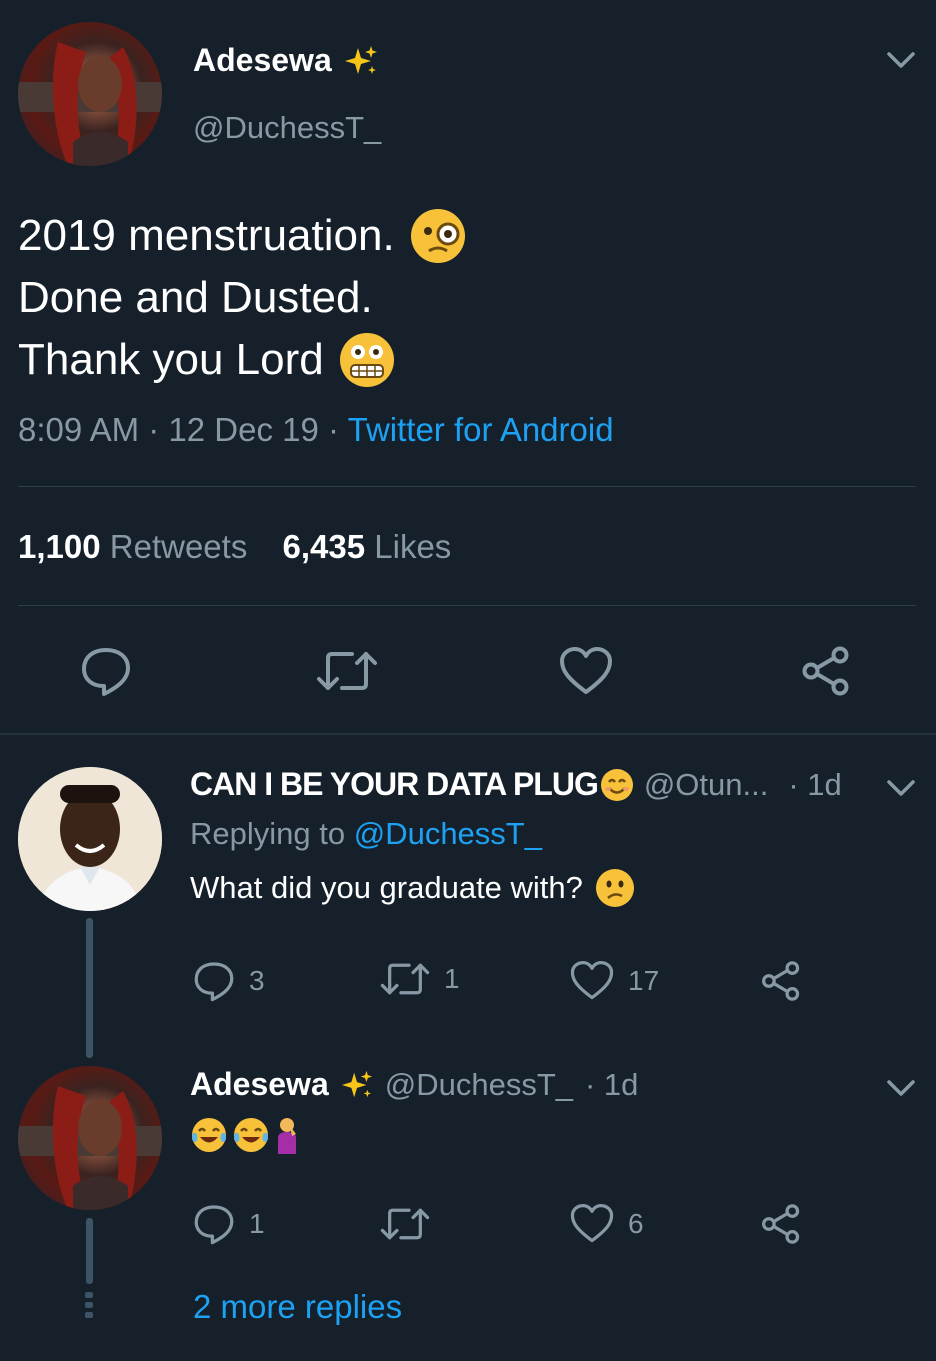 The width and height of the screenshot is (936, 1361). What do you see at coordinates (59, 546) in the screenshot?
I see `retweets-count: 1,100` at bounding box center [59, 546].